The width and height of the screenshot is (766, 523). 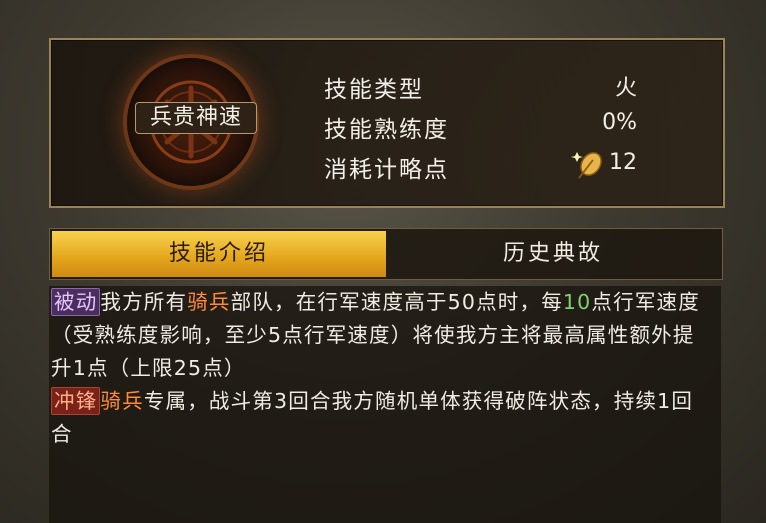 I want to click on charge-tag: 冲锋, so click(x=76, y=401).